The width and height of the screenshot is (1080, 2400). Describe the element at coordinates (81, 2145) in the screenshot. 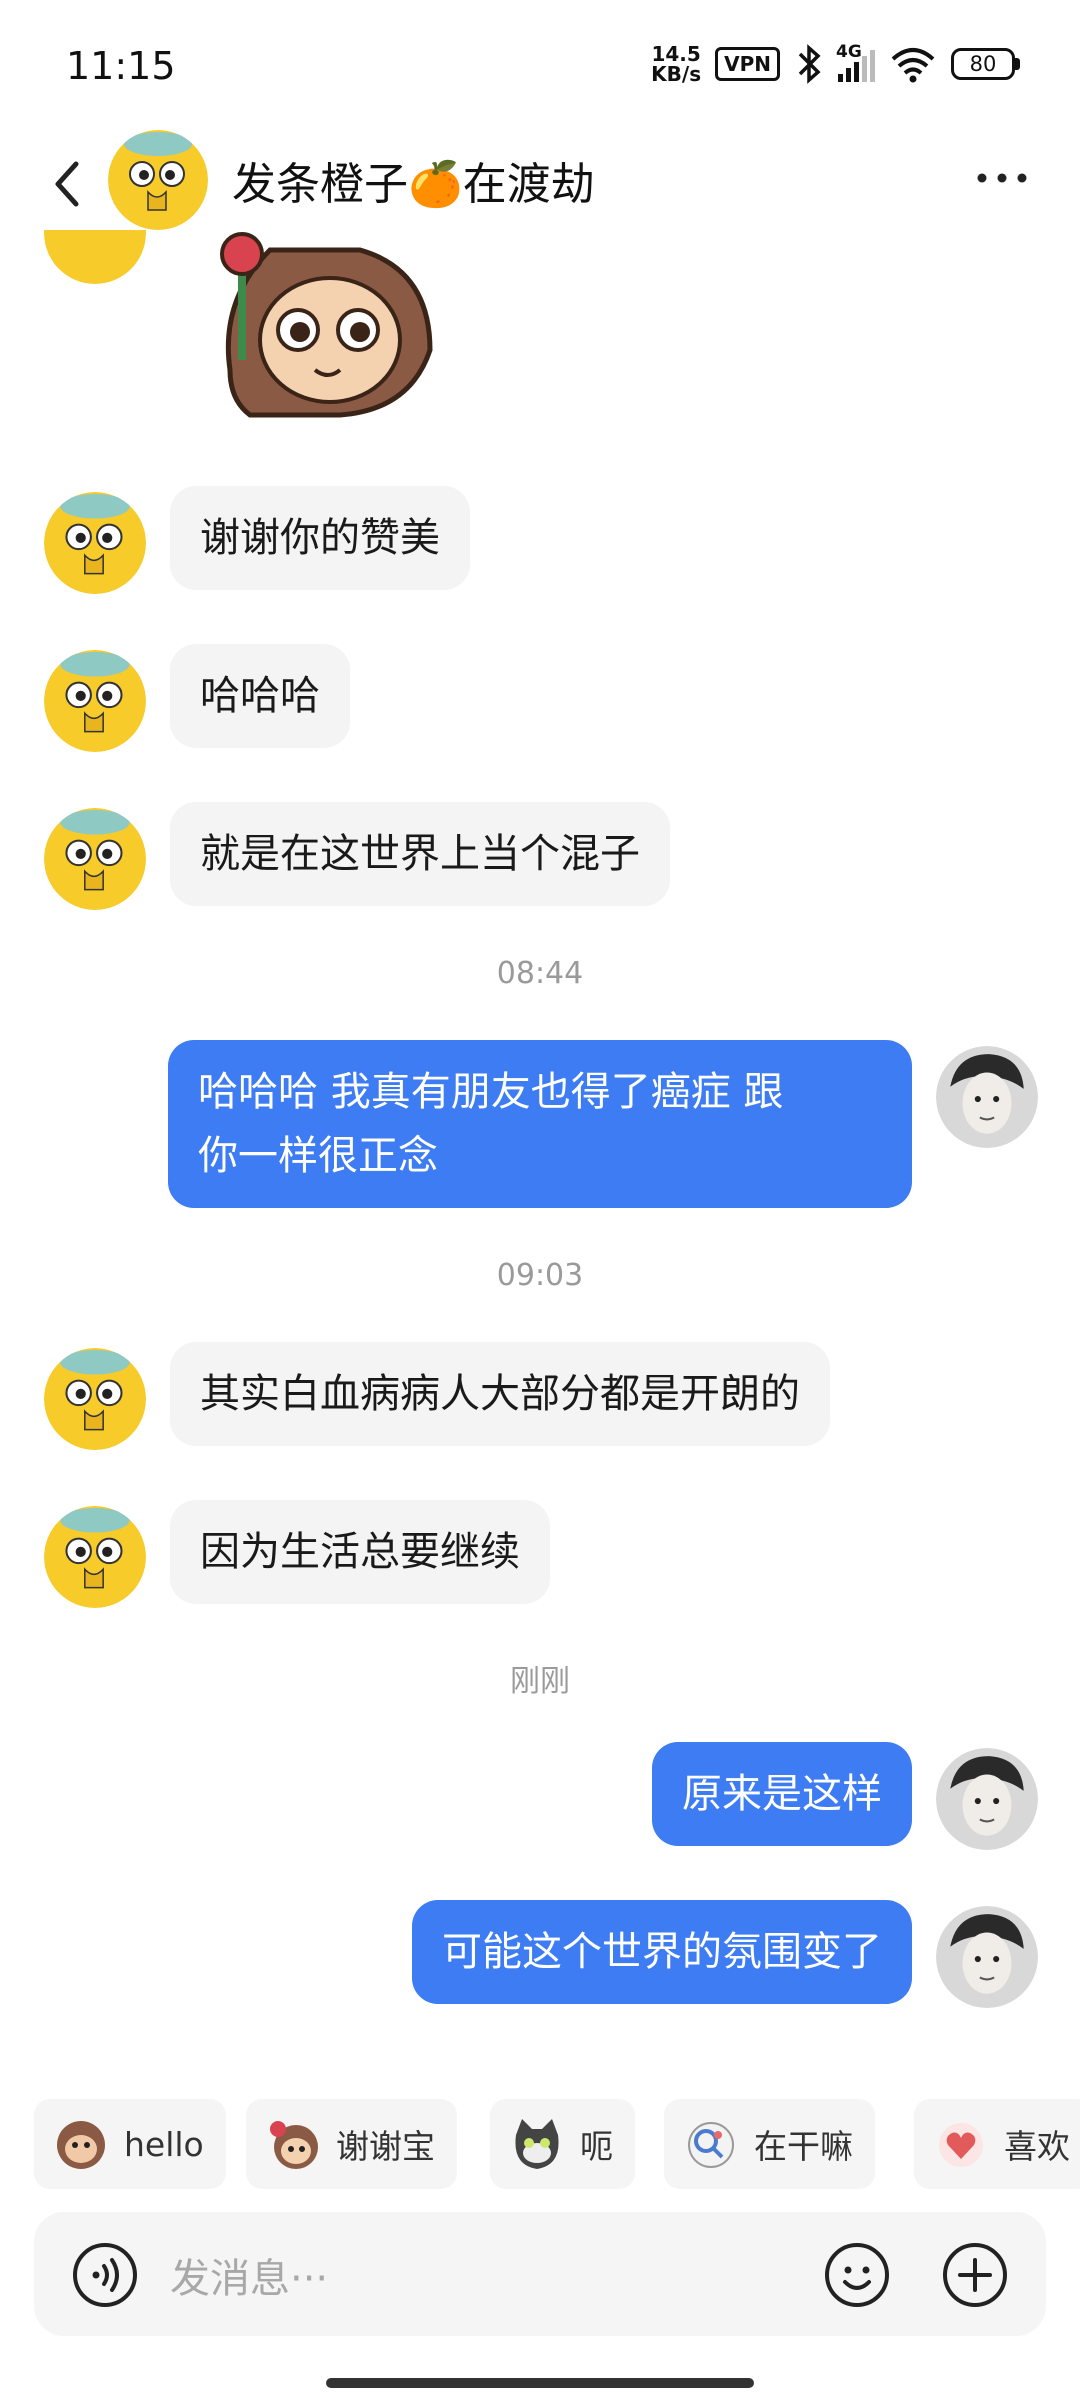

I see `monkey-emoji-icon` at that location.